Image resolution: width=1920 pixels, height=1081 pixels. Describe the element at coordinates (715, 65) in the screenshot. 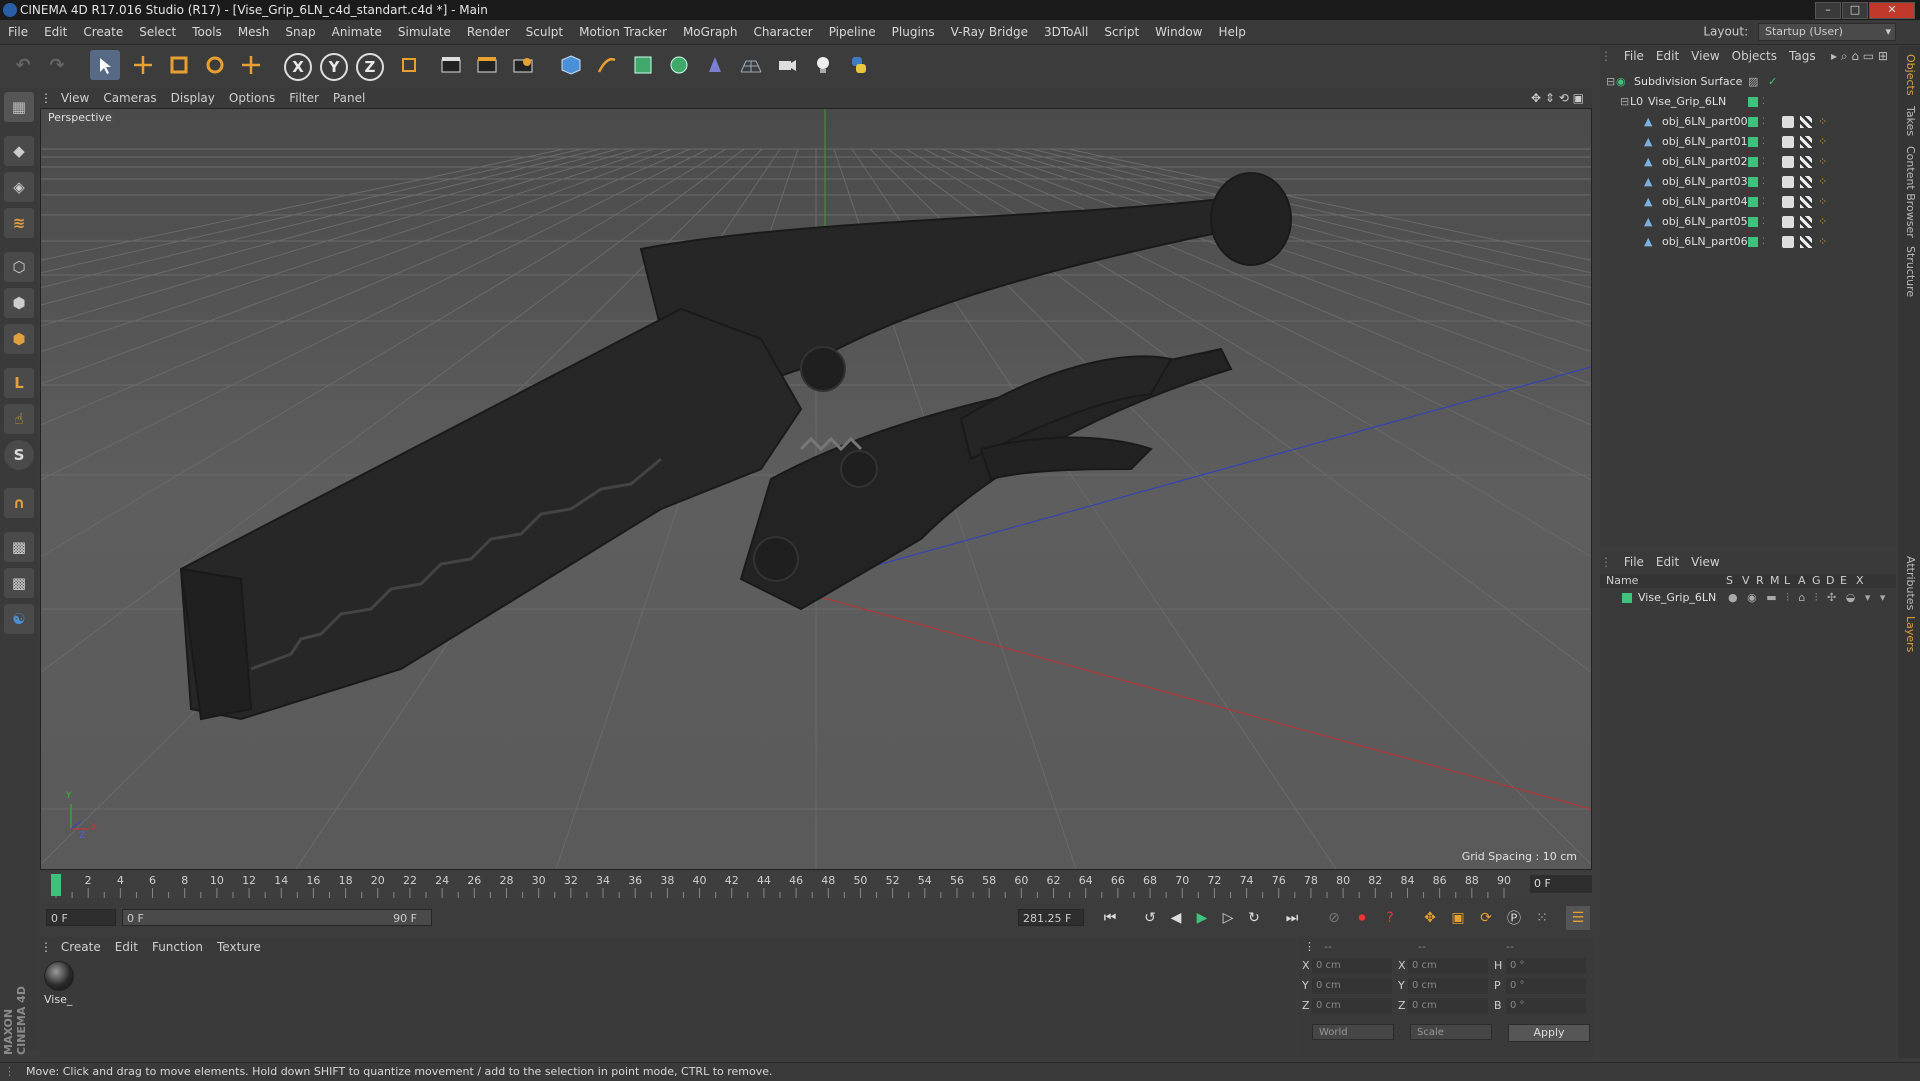

I see `deformer-icon` at that location.